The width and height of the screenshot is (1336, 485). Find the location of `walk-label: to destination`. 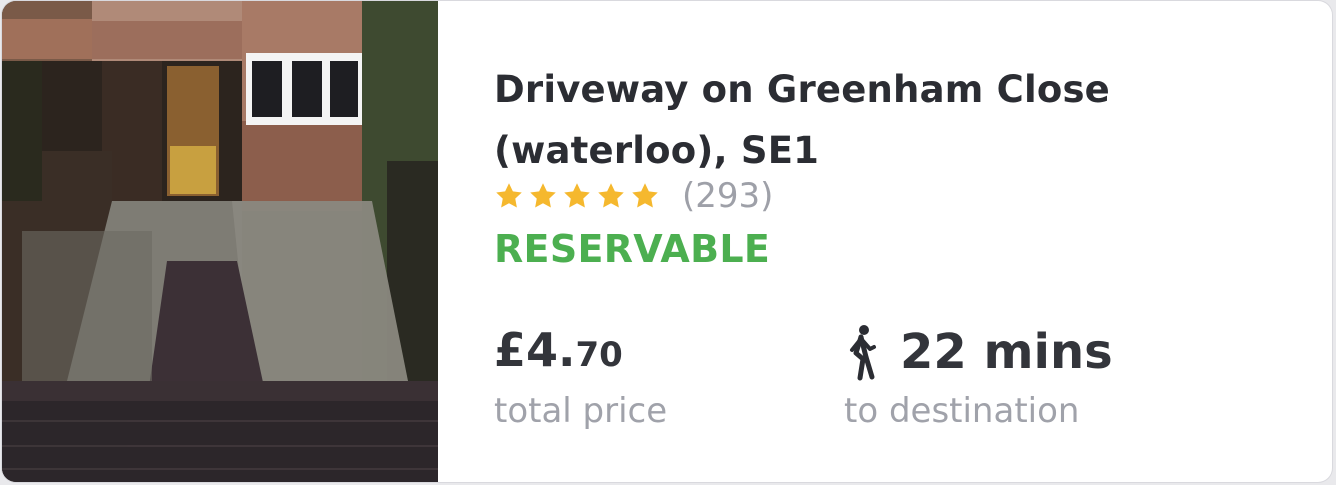

walk-label: to destination is located at coordinates (962, 411).